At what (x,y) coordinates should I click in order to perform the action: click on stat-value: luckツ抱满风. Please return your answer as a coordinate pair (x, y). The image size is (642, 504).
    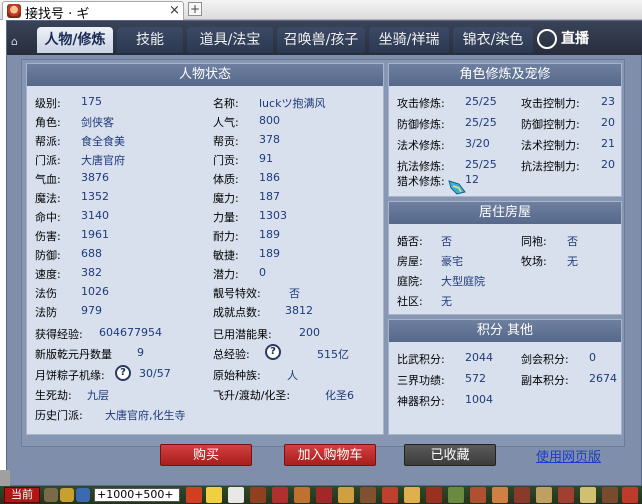
    Looking at the image, I should click on (292, 103).